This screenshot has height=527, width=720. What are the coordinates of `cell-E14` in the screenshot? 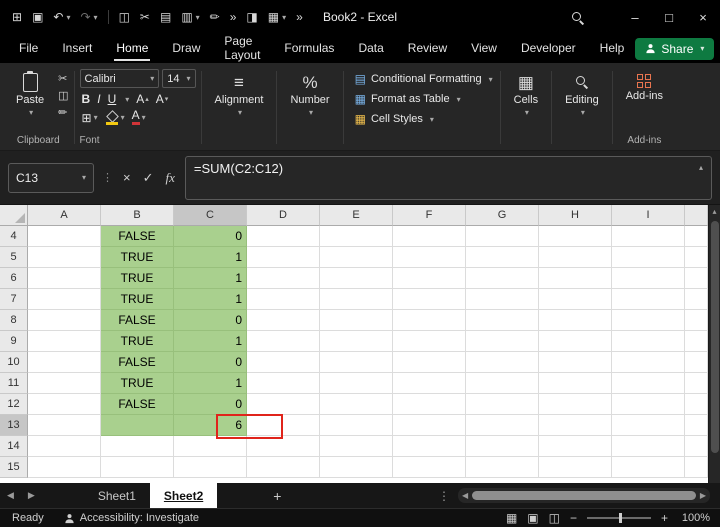 It's located at (356, 446).